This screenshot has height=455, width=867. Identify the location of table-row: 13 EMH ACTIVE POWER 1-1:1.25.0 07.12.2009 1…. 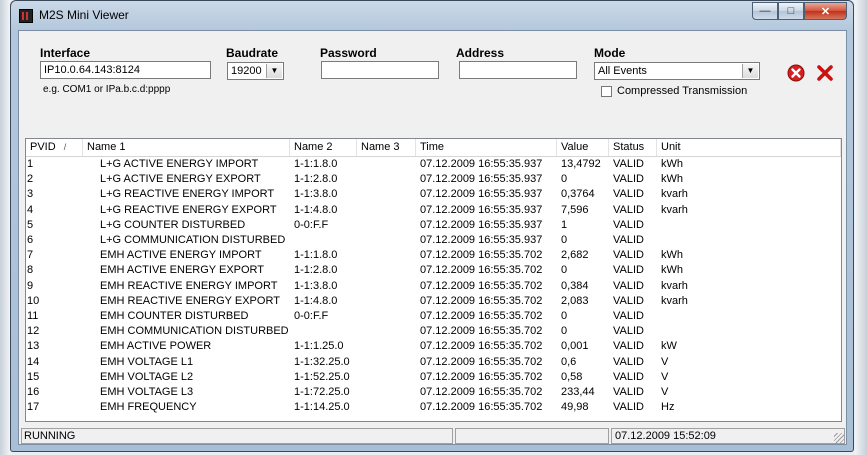
(433, 346).